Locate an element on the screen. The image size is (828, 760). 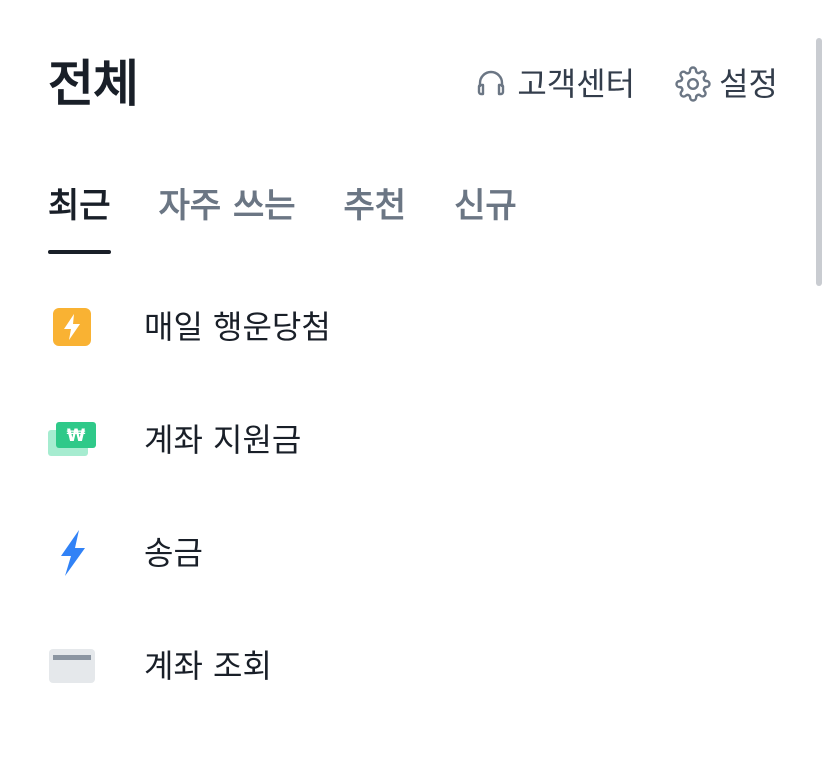
headset-icon is located at coordinates (491, 84).